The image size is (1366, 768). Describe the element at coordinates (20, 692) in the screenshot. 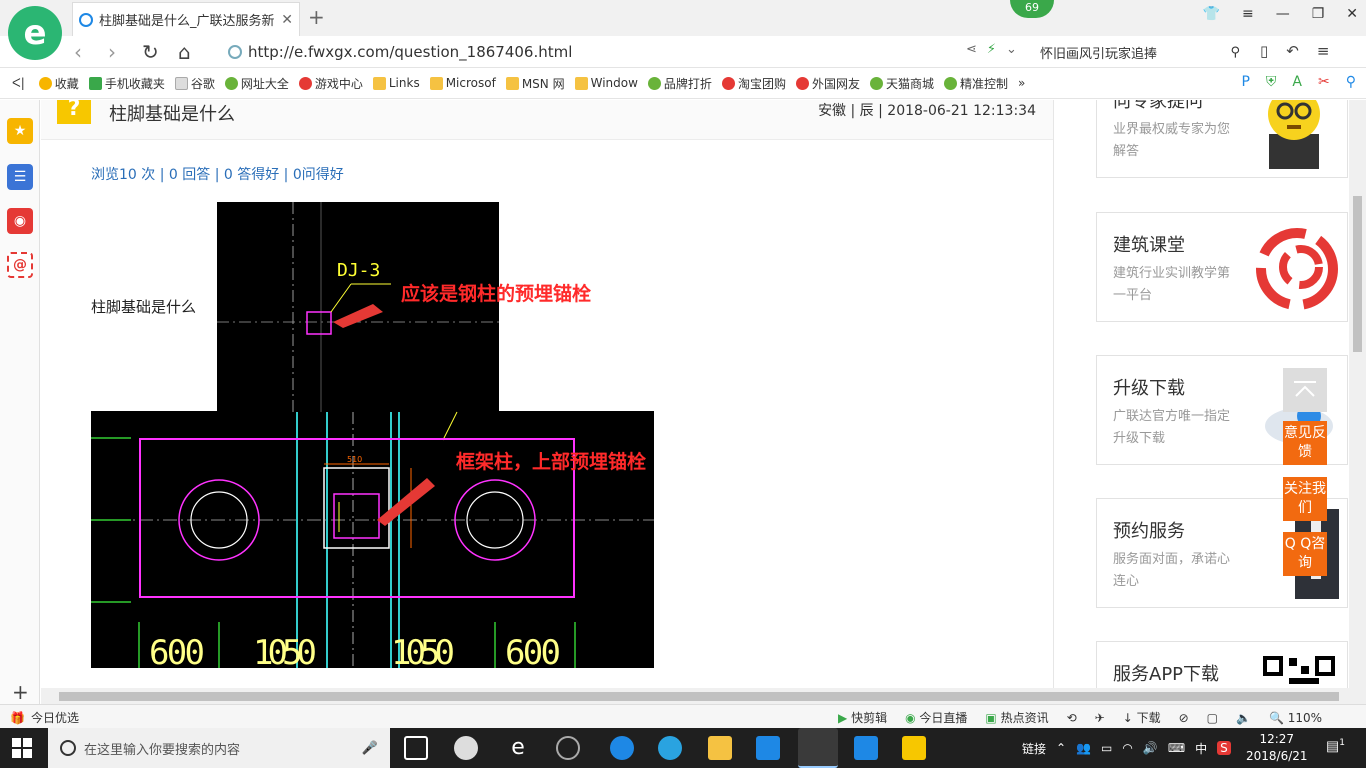

I see `add-sidebar-icon: +` at that location.